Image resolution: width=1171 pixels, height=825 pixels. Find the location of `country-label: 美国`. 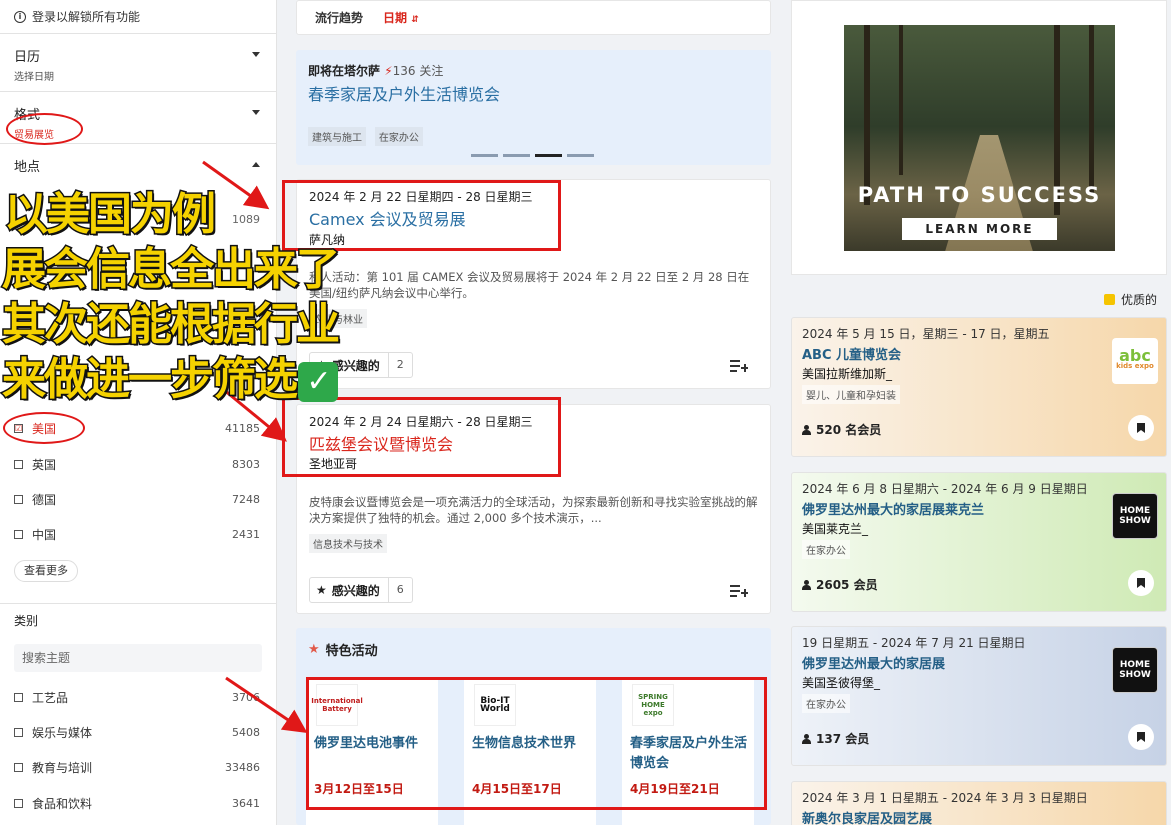

country-label: 美国 is located at coordinates (44, 429).